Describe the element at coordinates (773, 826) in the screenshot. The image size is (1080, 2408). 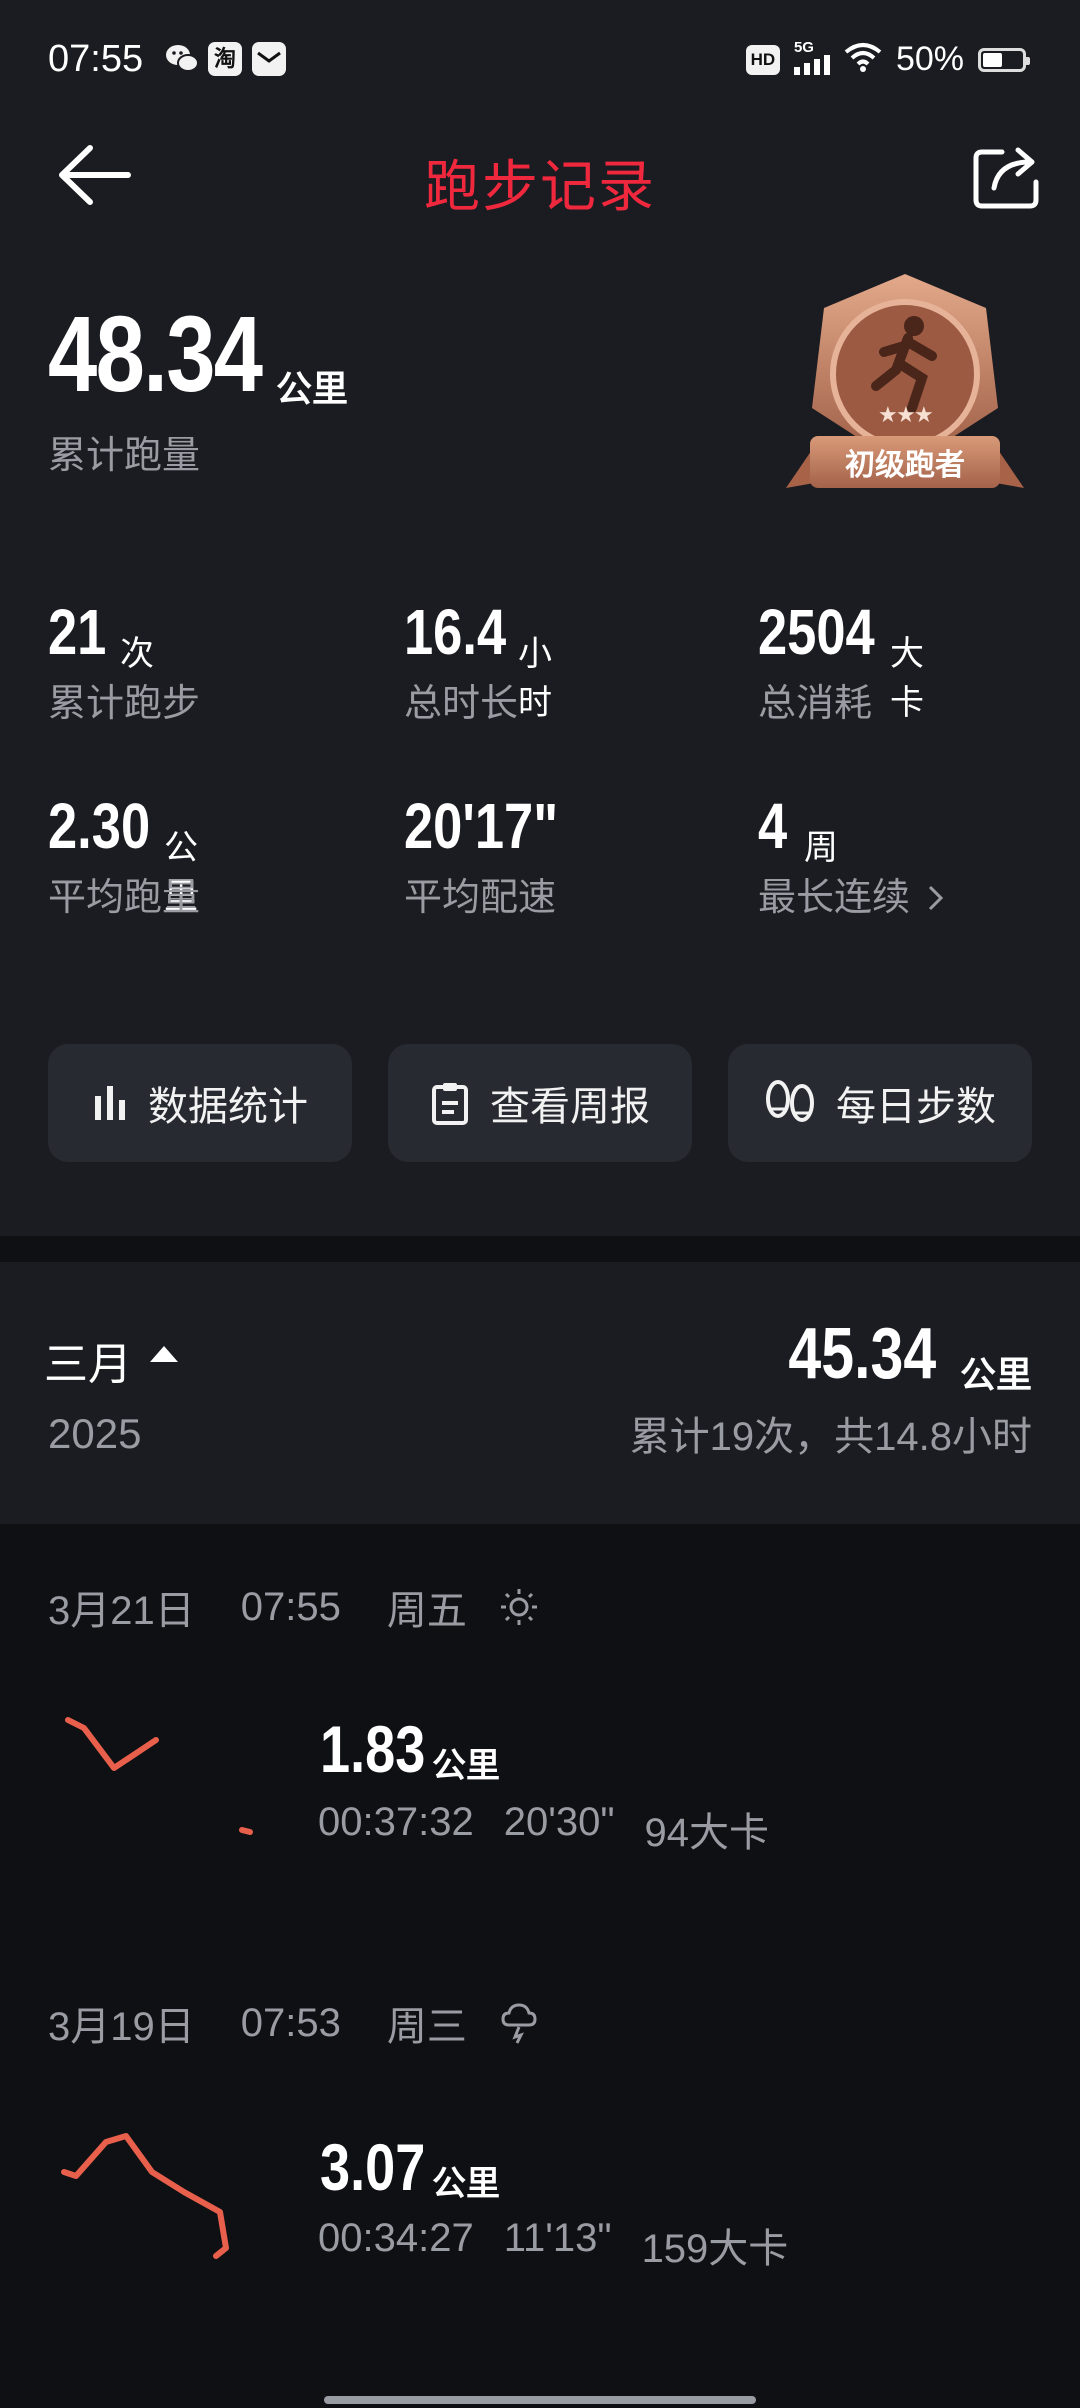
I see `stat-value: 4` at that location.